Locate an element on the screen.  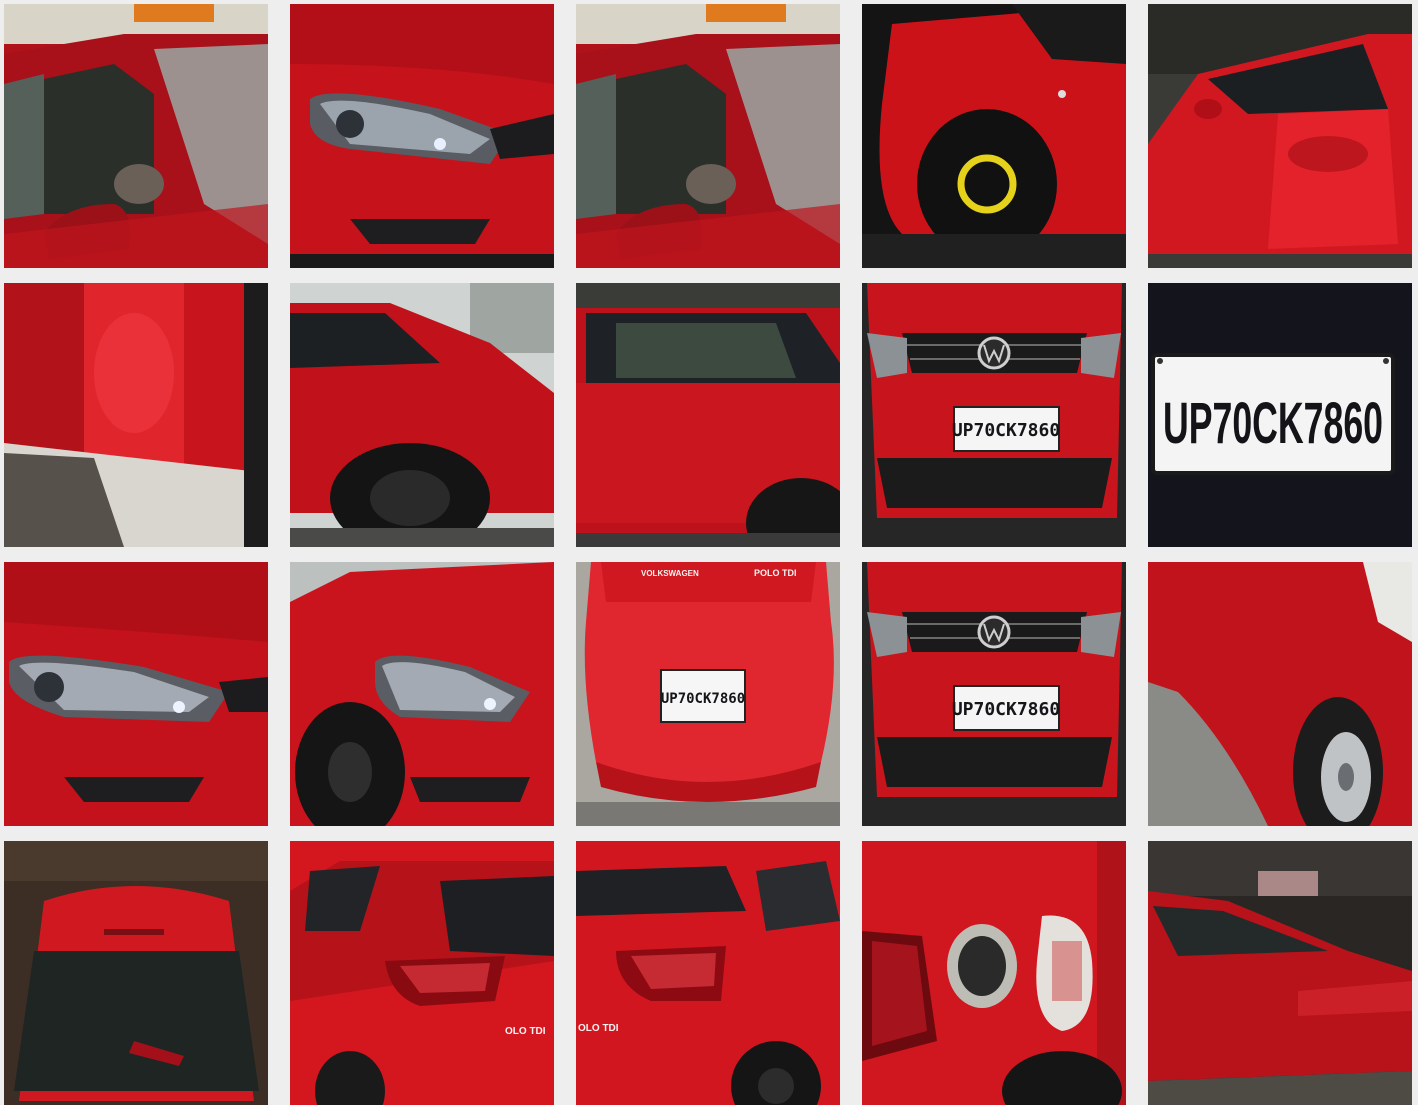
car-photo-door-panel is located at coordinates (136, 415).